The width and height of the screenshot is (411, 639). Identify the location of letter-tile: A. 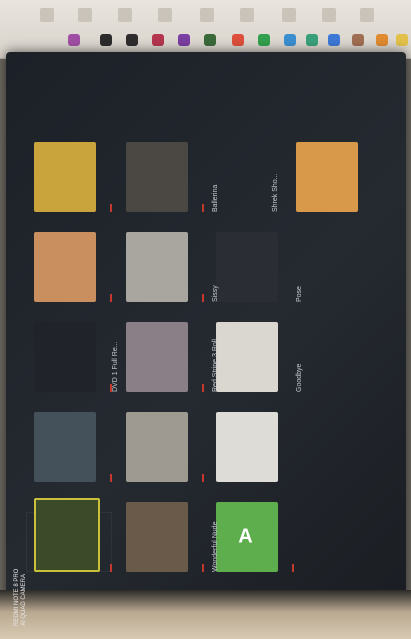
(247, 537).